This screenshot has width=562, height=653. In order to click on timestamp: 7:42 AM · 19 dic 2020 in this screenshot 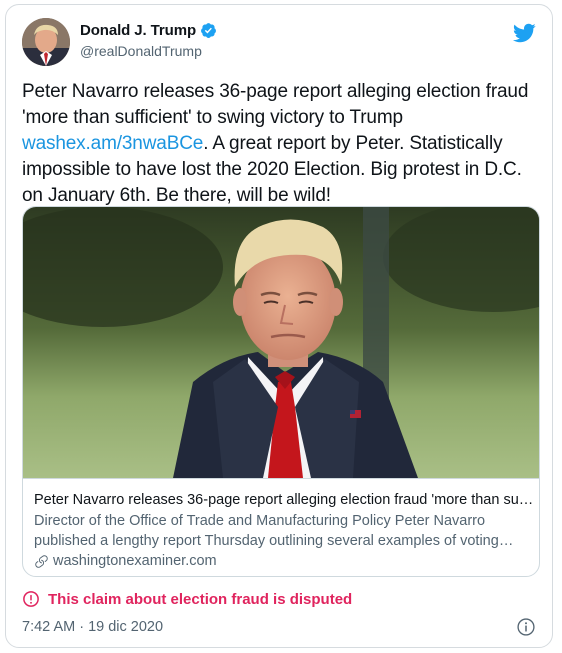, I will do `click(92, 627)`.